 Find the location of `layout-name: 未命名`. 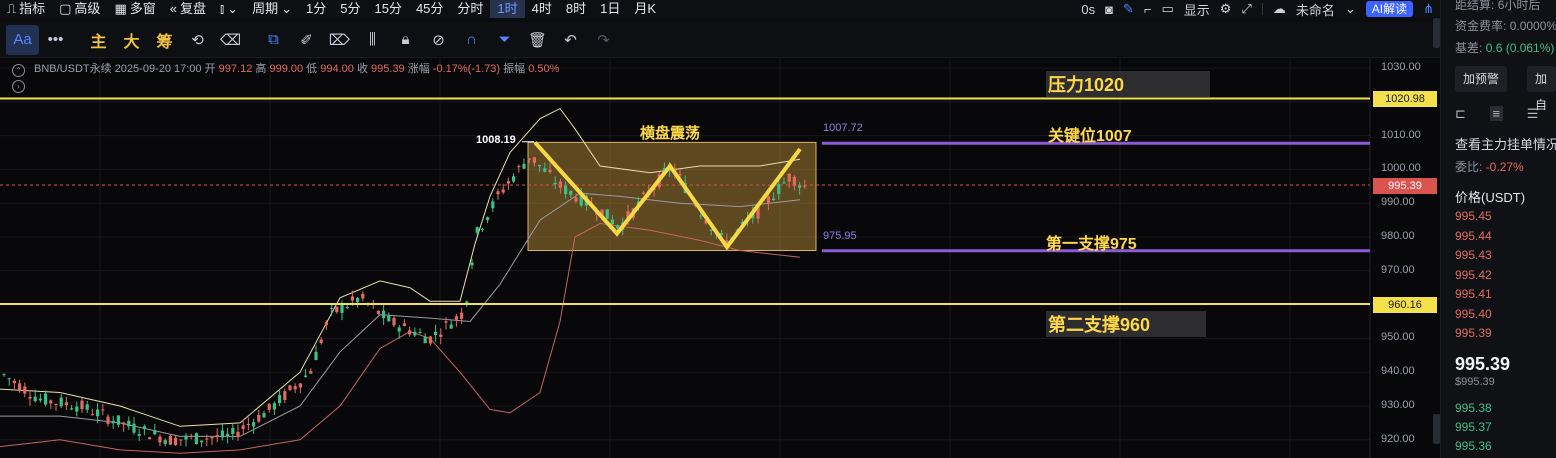

layout-name: 未命名 is located at coordinates (1315, 9).